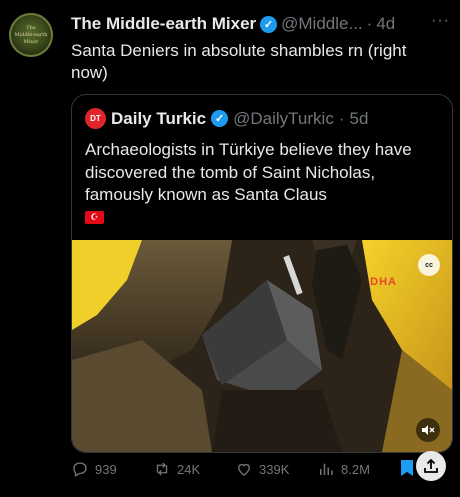 The width and height of the screenshot is (460, 497). What do you see at coordinates (162, 469) in the screenshot?
I see `repost-icon` at bounding box center [162, 469].